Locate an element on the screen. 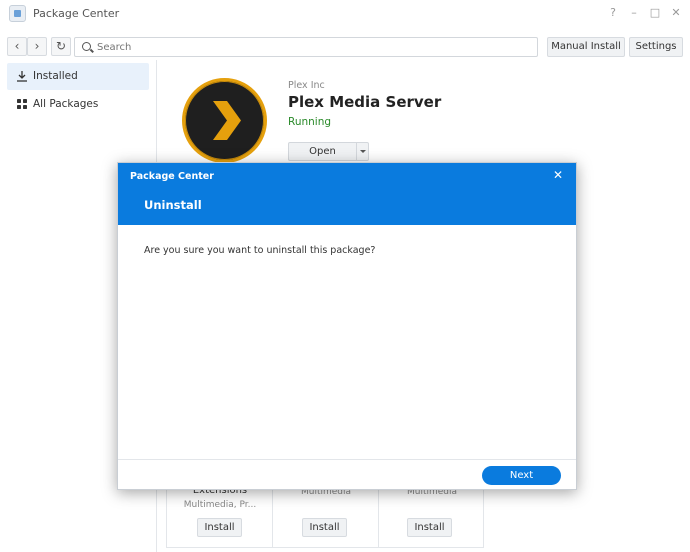  plex-logo is located at coordinates (224, 120).